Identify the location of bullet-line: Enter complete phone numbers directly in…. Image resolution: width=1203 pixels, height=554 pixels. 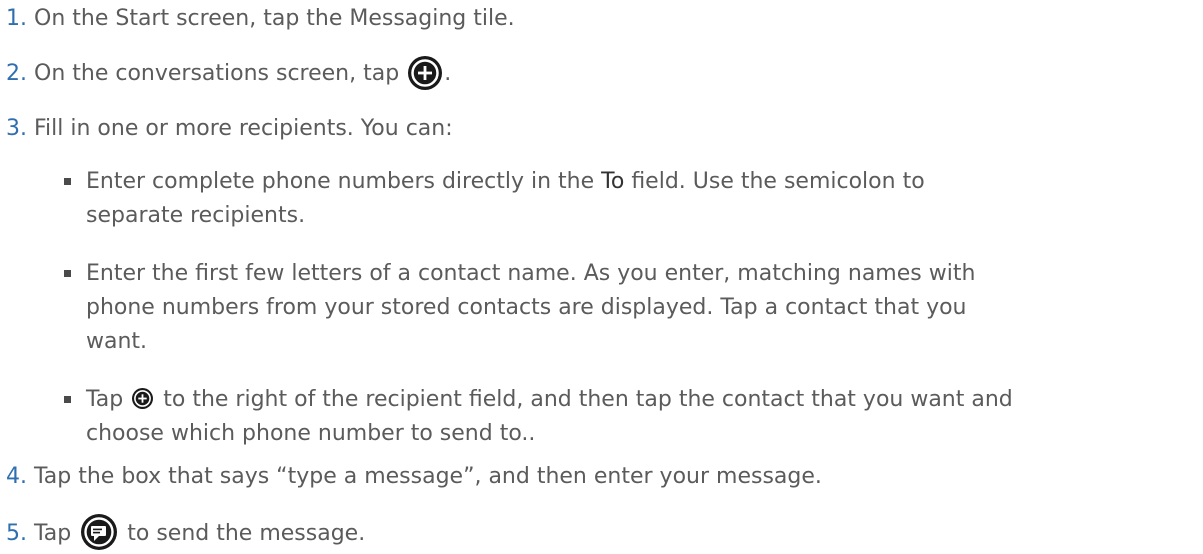
(505, 181).